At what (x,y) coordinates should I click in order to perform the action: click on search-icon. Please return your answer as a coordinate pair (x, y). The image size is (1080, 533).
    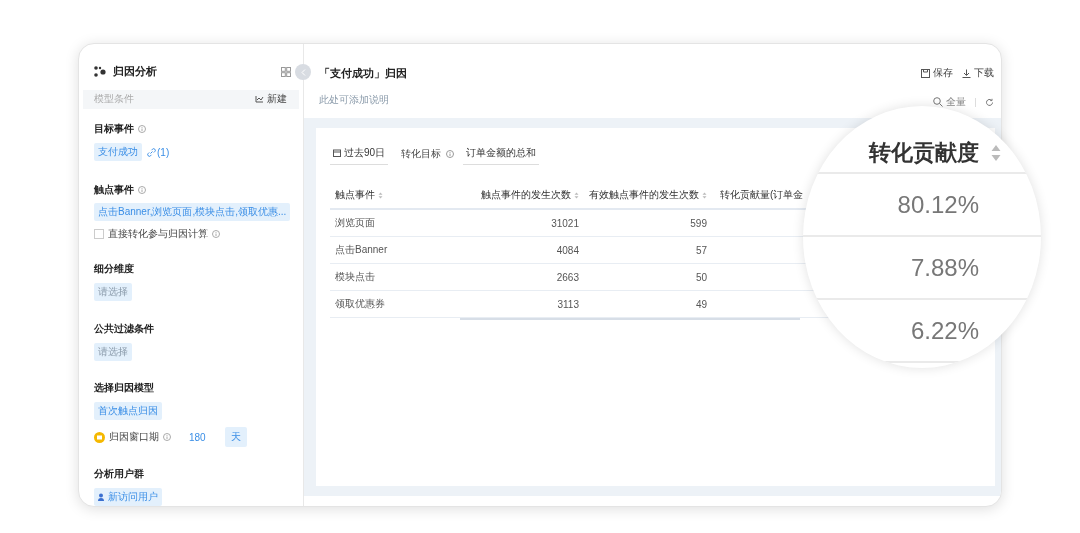
    Looking at the image, I should click on (938, 102).